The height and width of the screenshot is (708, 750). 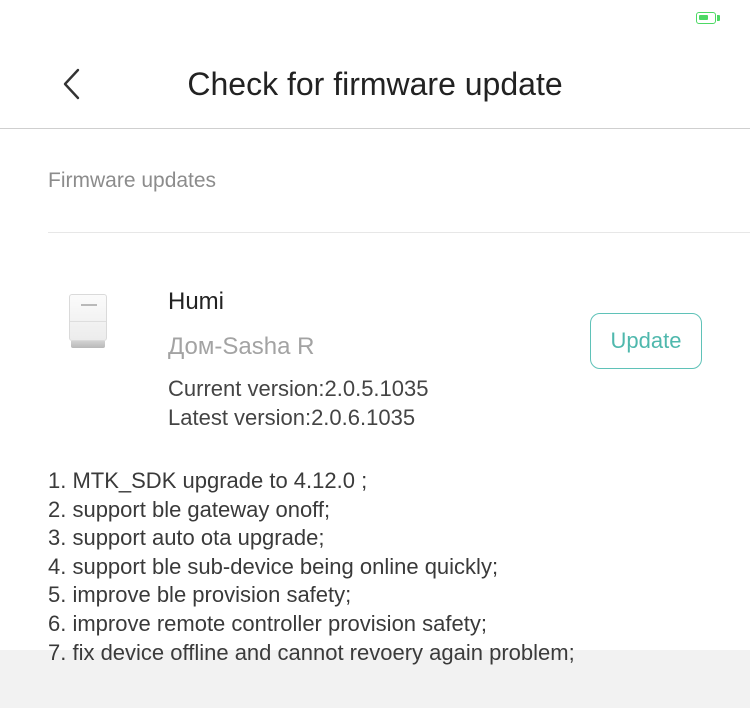 I want to click on update-button: Update, so click(x=646, y=341).